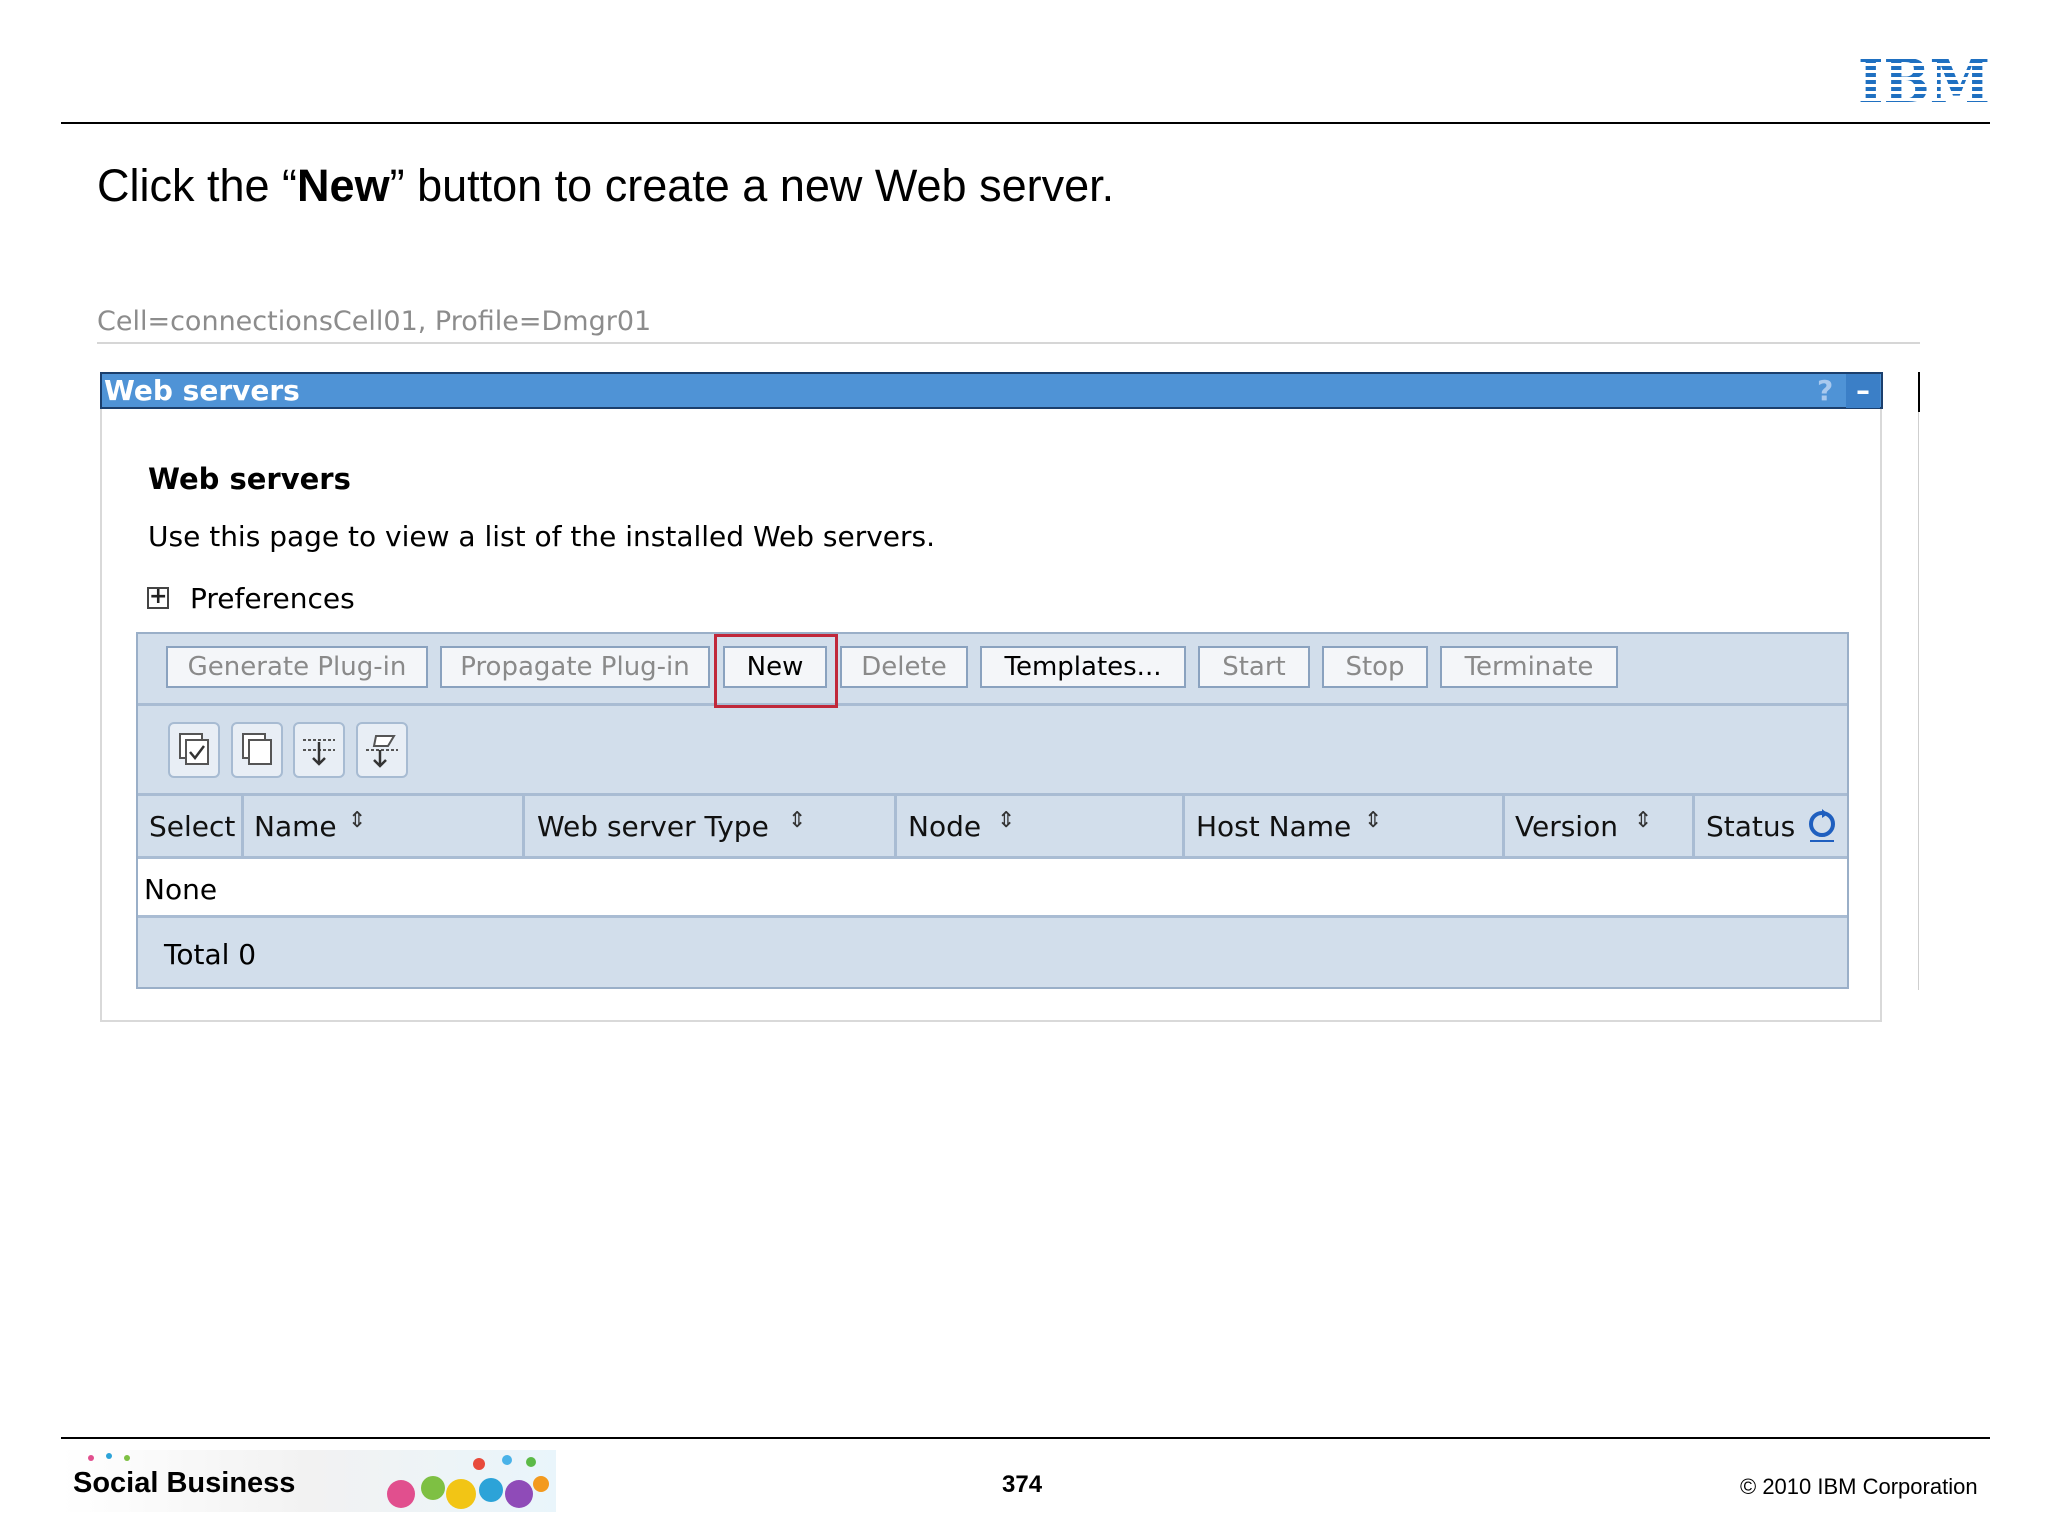 This screenshot has height=1536, width=2048. I want to click on svg-text: IBM, so click(1924, 79).